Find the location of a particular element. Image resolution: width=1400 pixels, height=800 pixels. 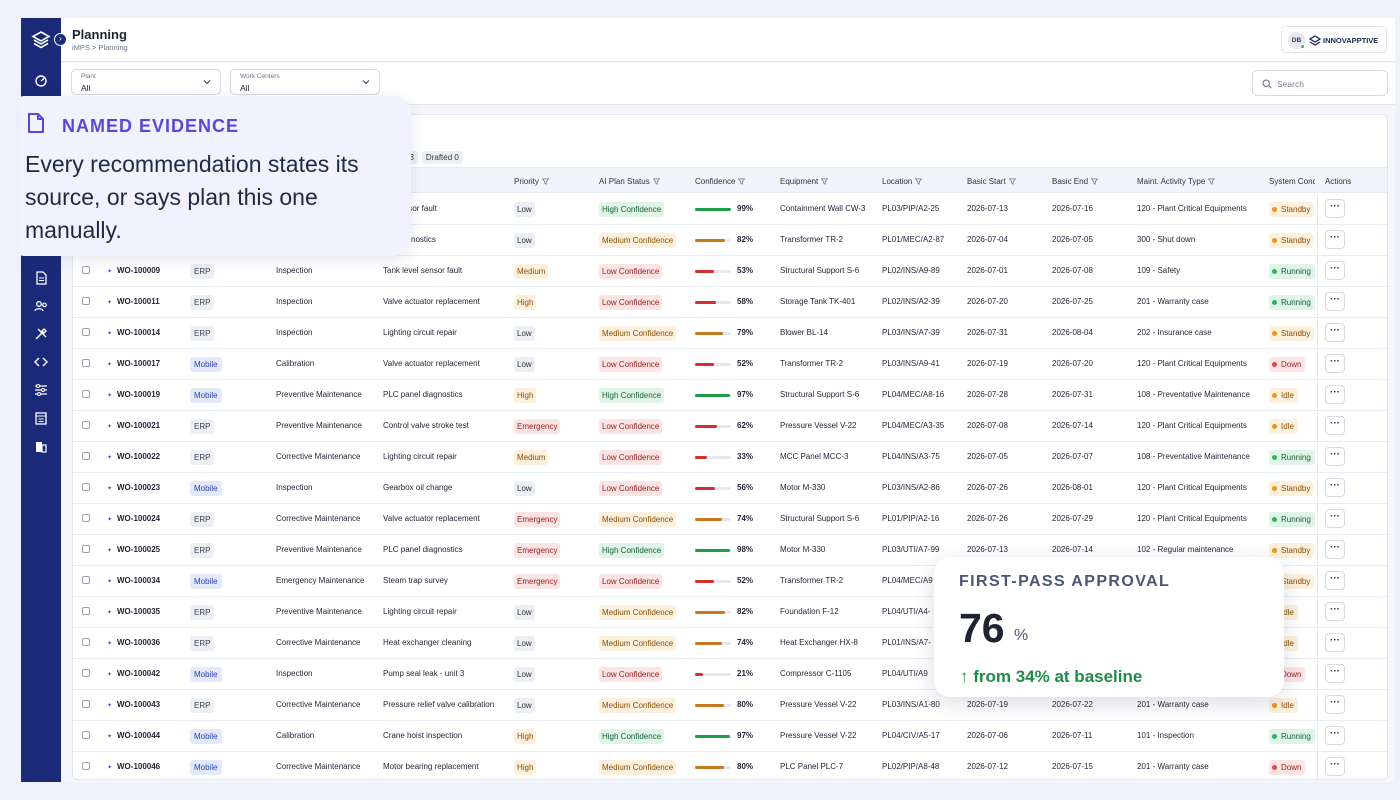

work-order-id: WO-100024 is located at coordinates (134, 518).